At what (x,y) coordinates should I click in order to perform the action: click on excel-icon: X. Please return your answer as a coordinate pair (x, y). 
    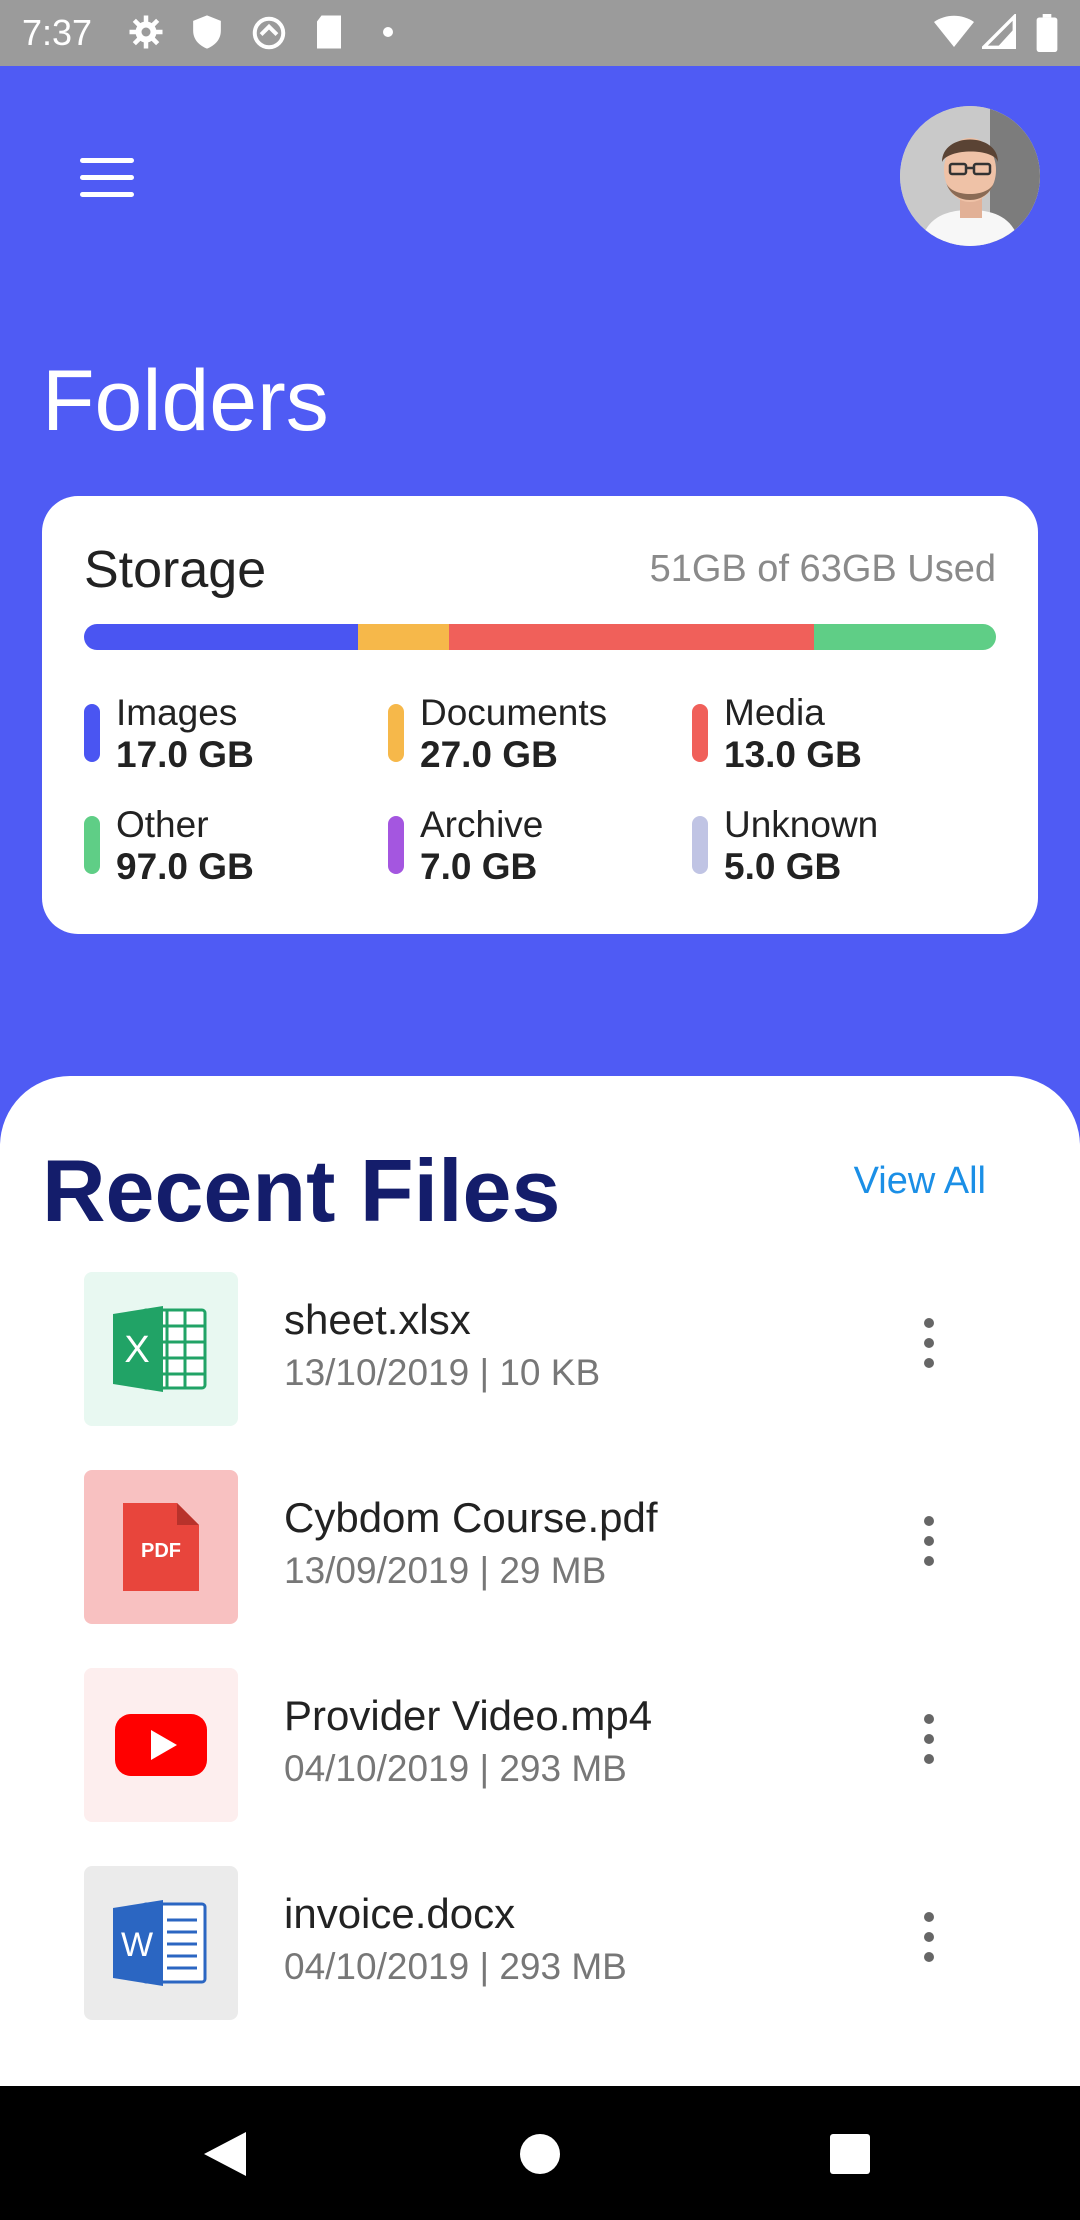
    Looking at the image, I should click on (160, 1349).